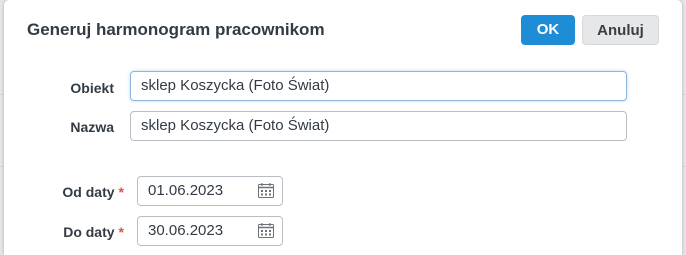  What do you see at coordinates (92, 88) in the screenshot?
I see `object-label: Obiekt` at bounding box center [92, 88].